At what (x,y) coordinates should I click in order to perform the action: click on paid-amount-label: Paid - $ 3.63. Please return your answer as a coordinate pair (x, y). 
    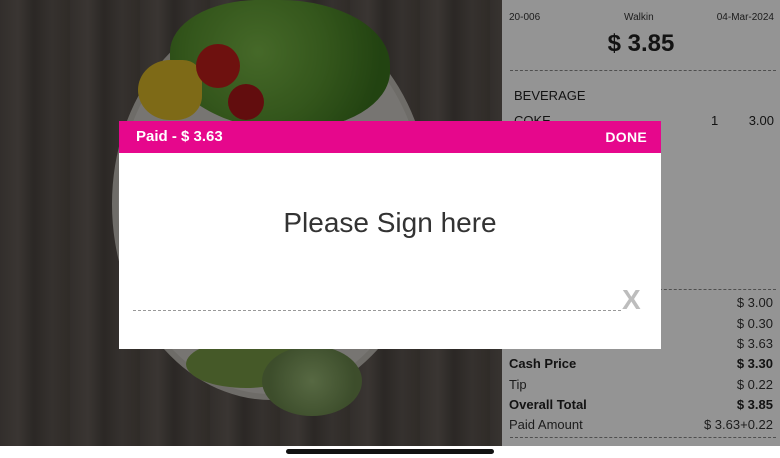
    Looking at the image, I should click on (179, 136).